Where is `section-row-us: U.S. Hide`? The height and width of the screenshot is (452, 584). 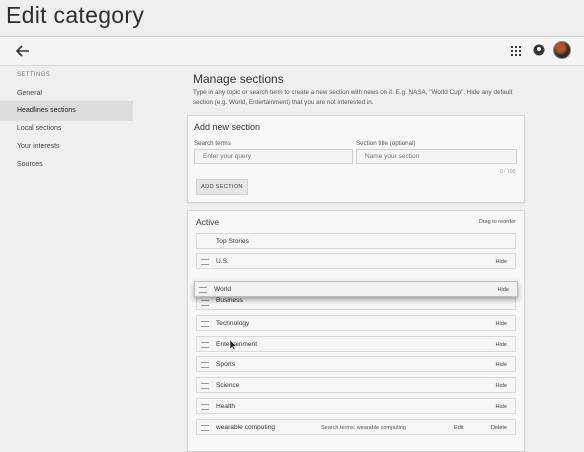
section-row-us: U.S. Hide is located at coordinates (356, 261).